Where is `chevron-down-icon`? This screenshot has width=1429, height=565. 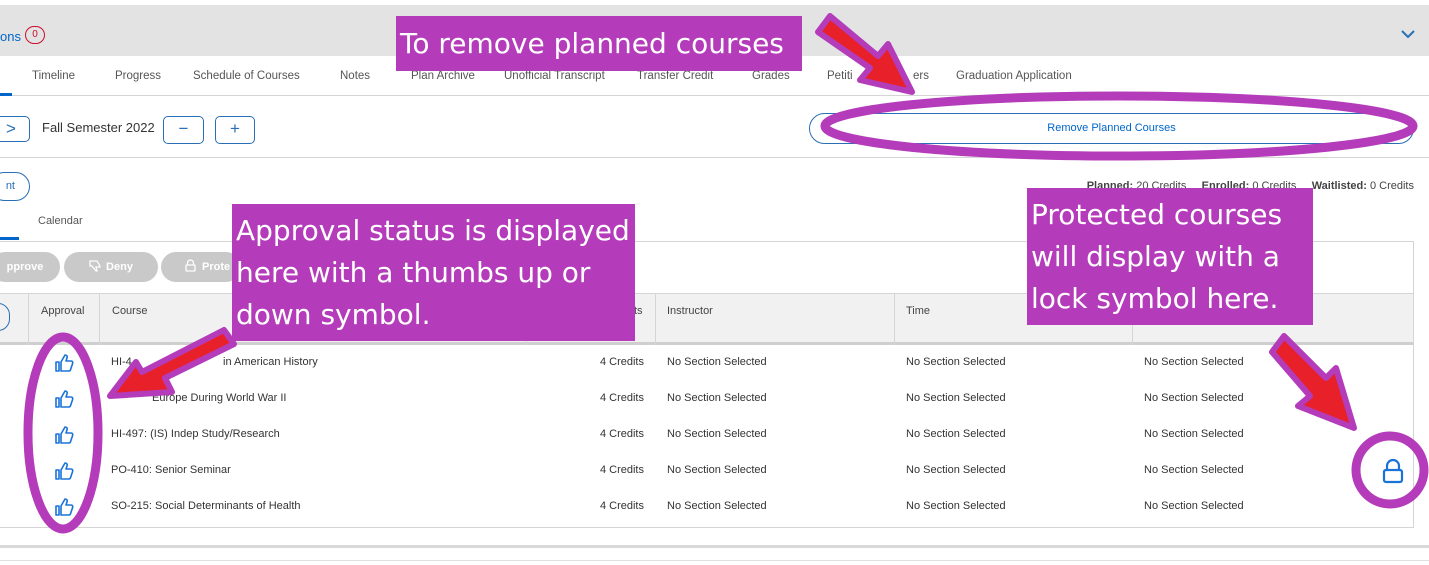 chevron-down-icon is located at coordinates (1408, 34).